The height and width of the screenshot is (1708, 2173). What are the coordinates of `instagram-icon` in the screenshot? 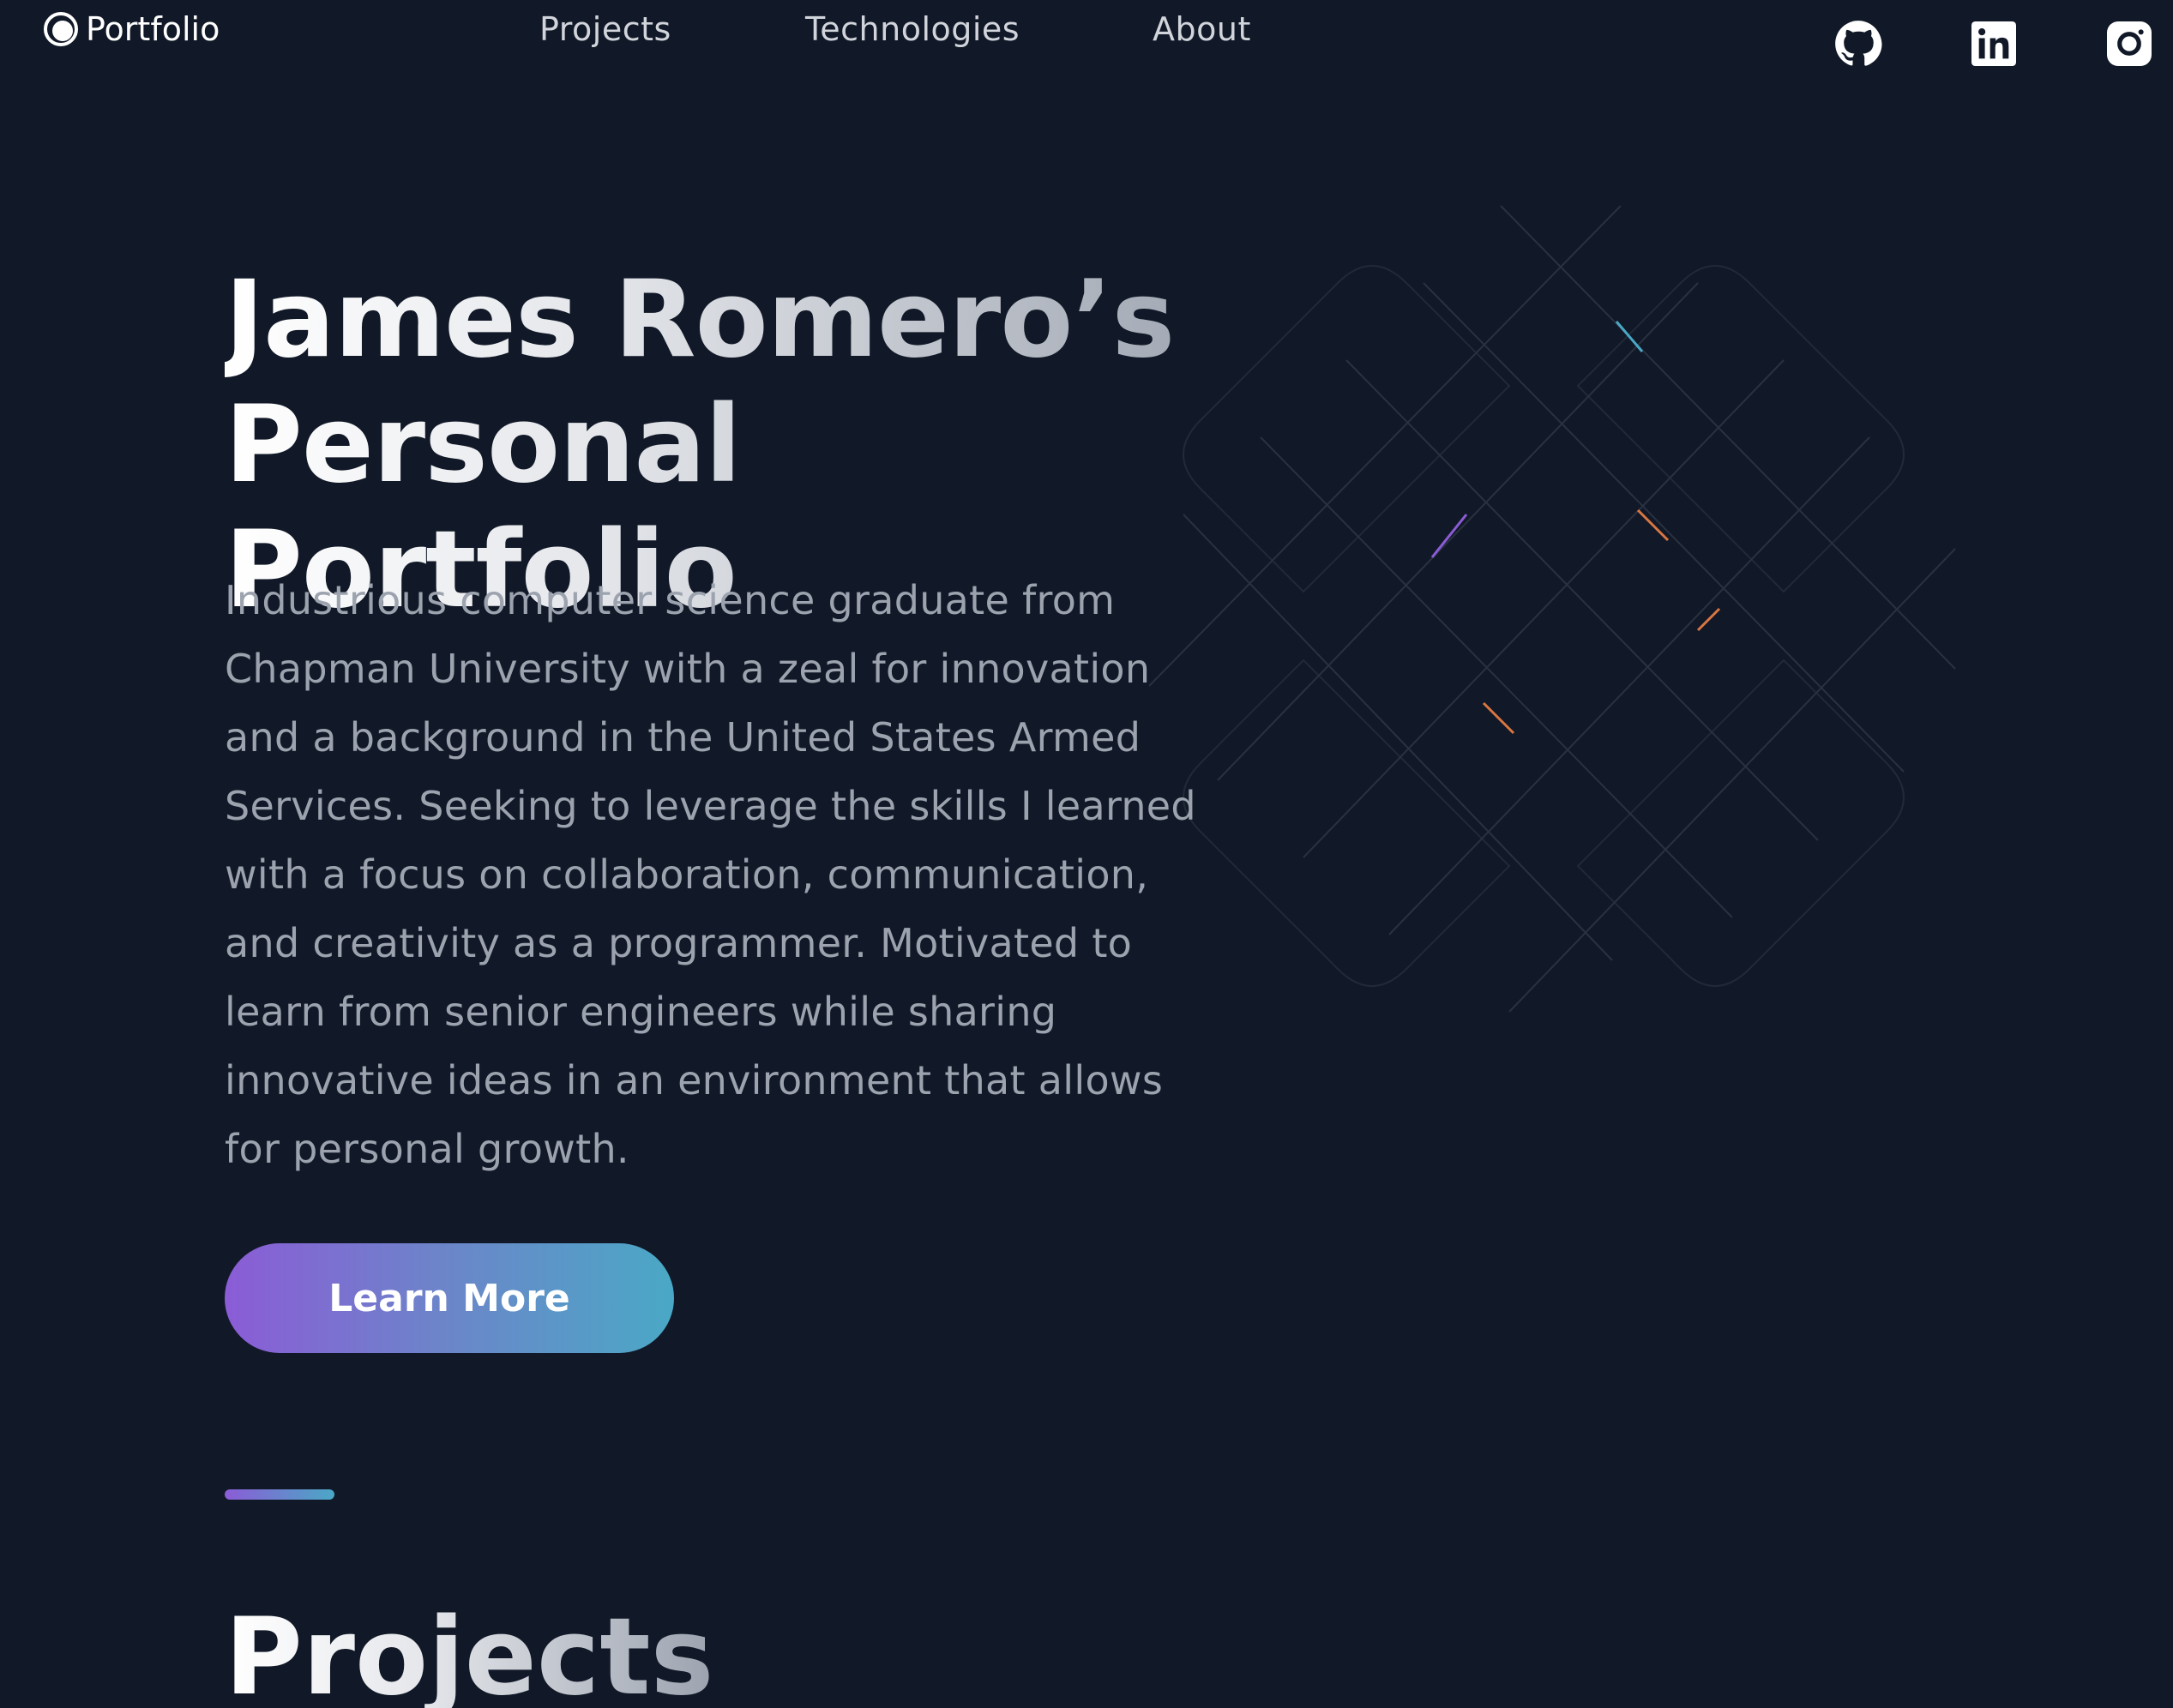 It's located at (2130, 43).